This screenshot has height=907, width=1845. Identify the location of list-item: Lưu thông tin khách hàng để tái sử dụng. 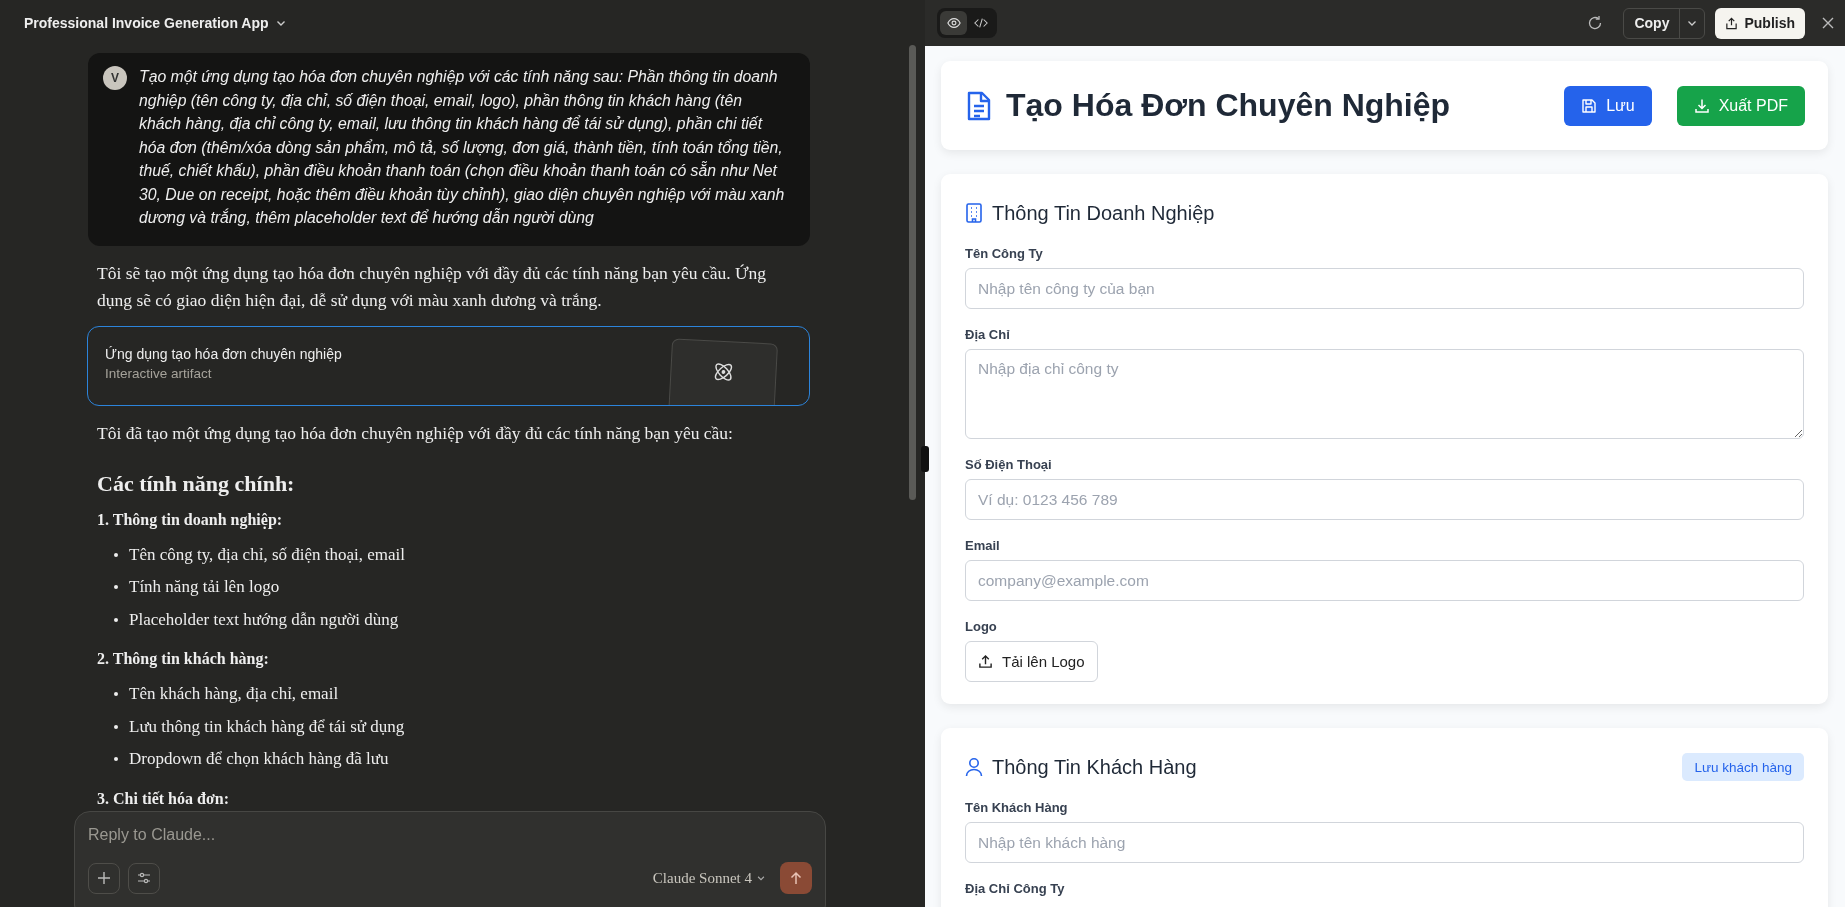
(267, 726).